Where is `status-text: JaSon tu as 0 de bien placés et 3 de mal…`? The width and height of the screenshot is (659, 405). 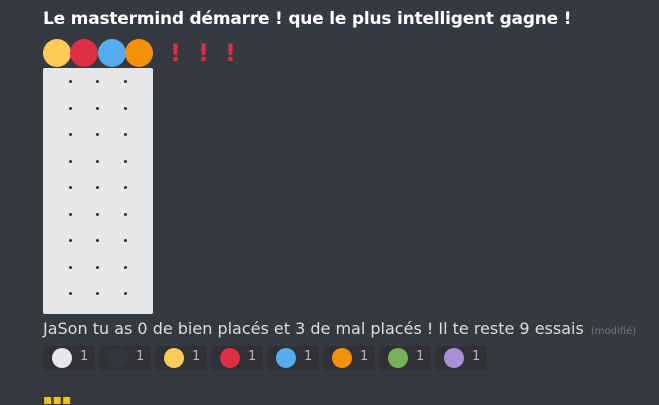
status-text: JaSon tu as 0 de bien placés et 3 de mal… is located at coordinates (313, 328).